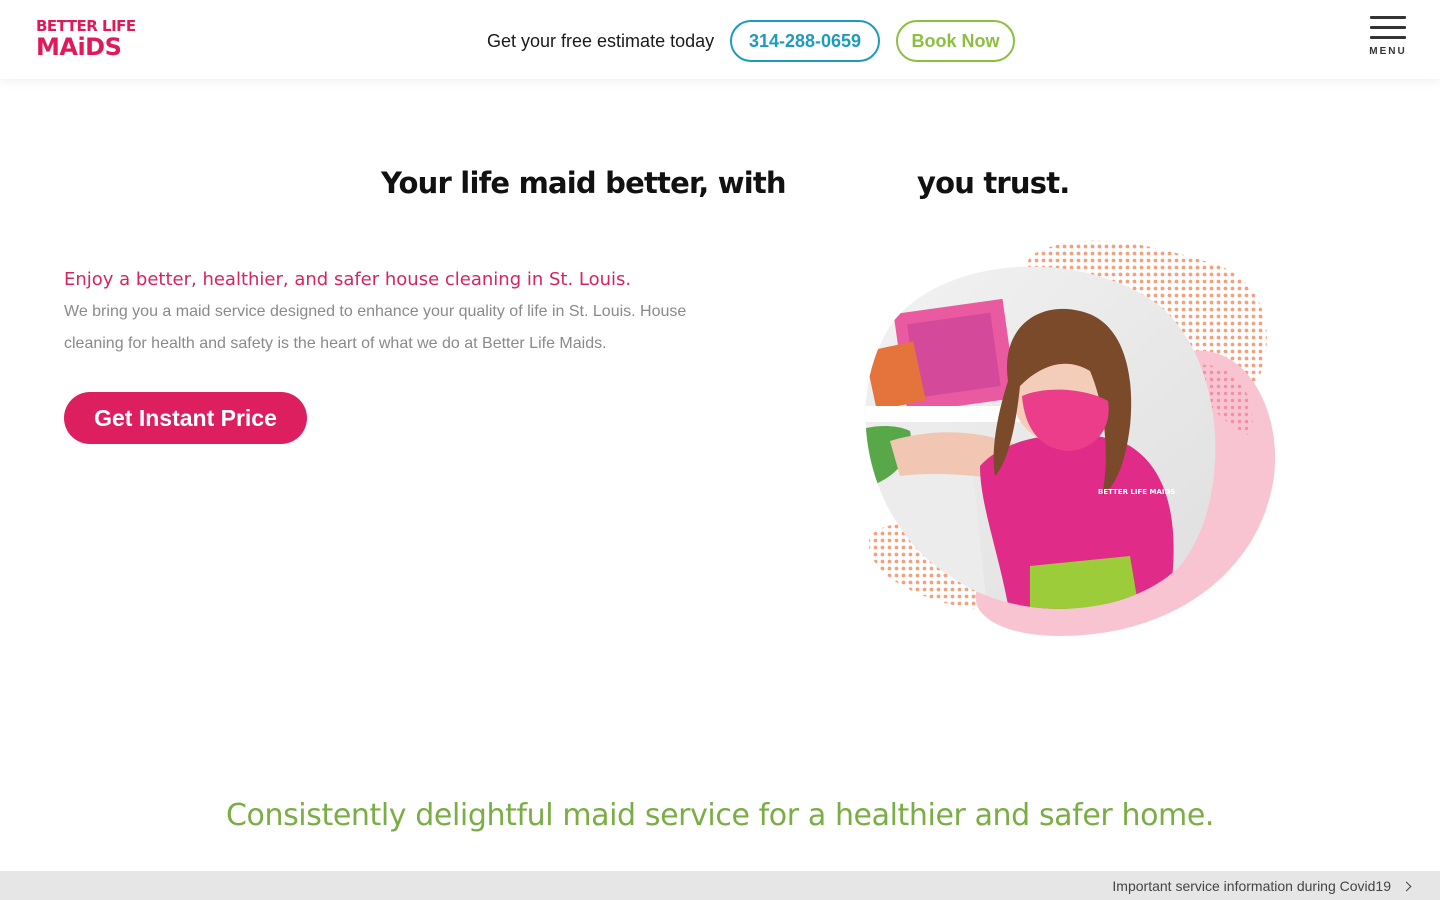 The width and height of the screenshot is (1440, 900). I want to click on book-now-button: Book Now, so click(955, 41).